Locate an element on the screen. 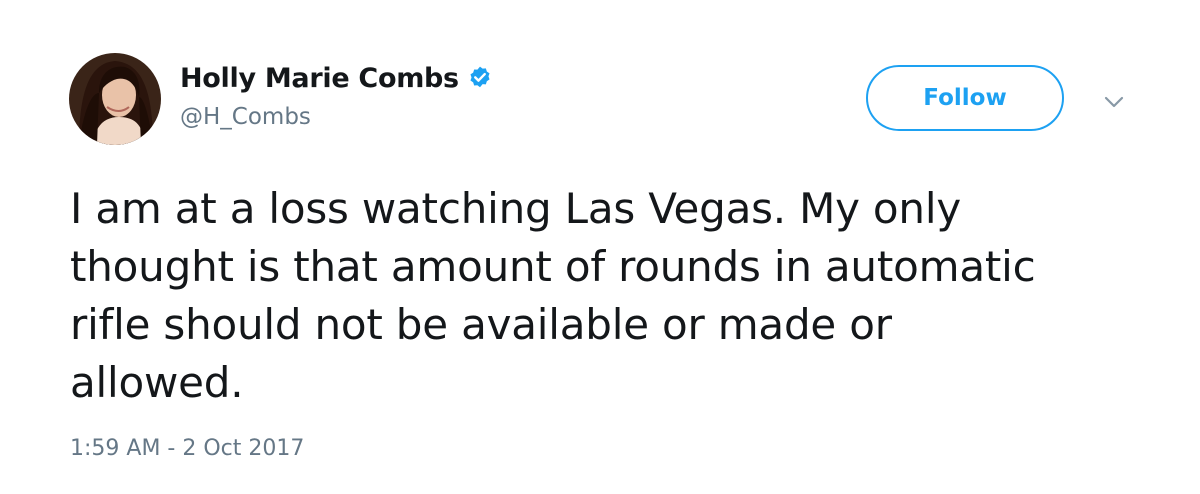 This screenshot has width=1200, height=494. avatar-photo-icon is located at coordinates (115, 99).